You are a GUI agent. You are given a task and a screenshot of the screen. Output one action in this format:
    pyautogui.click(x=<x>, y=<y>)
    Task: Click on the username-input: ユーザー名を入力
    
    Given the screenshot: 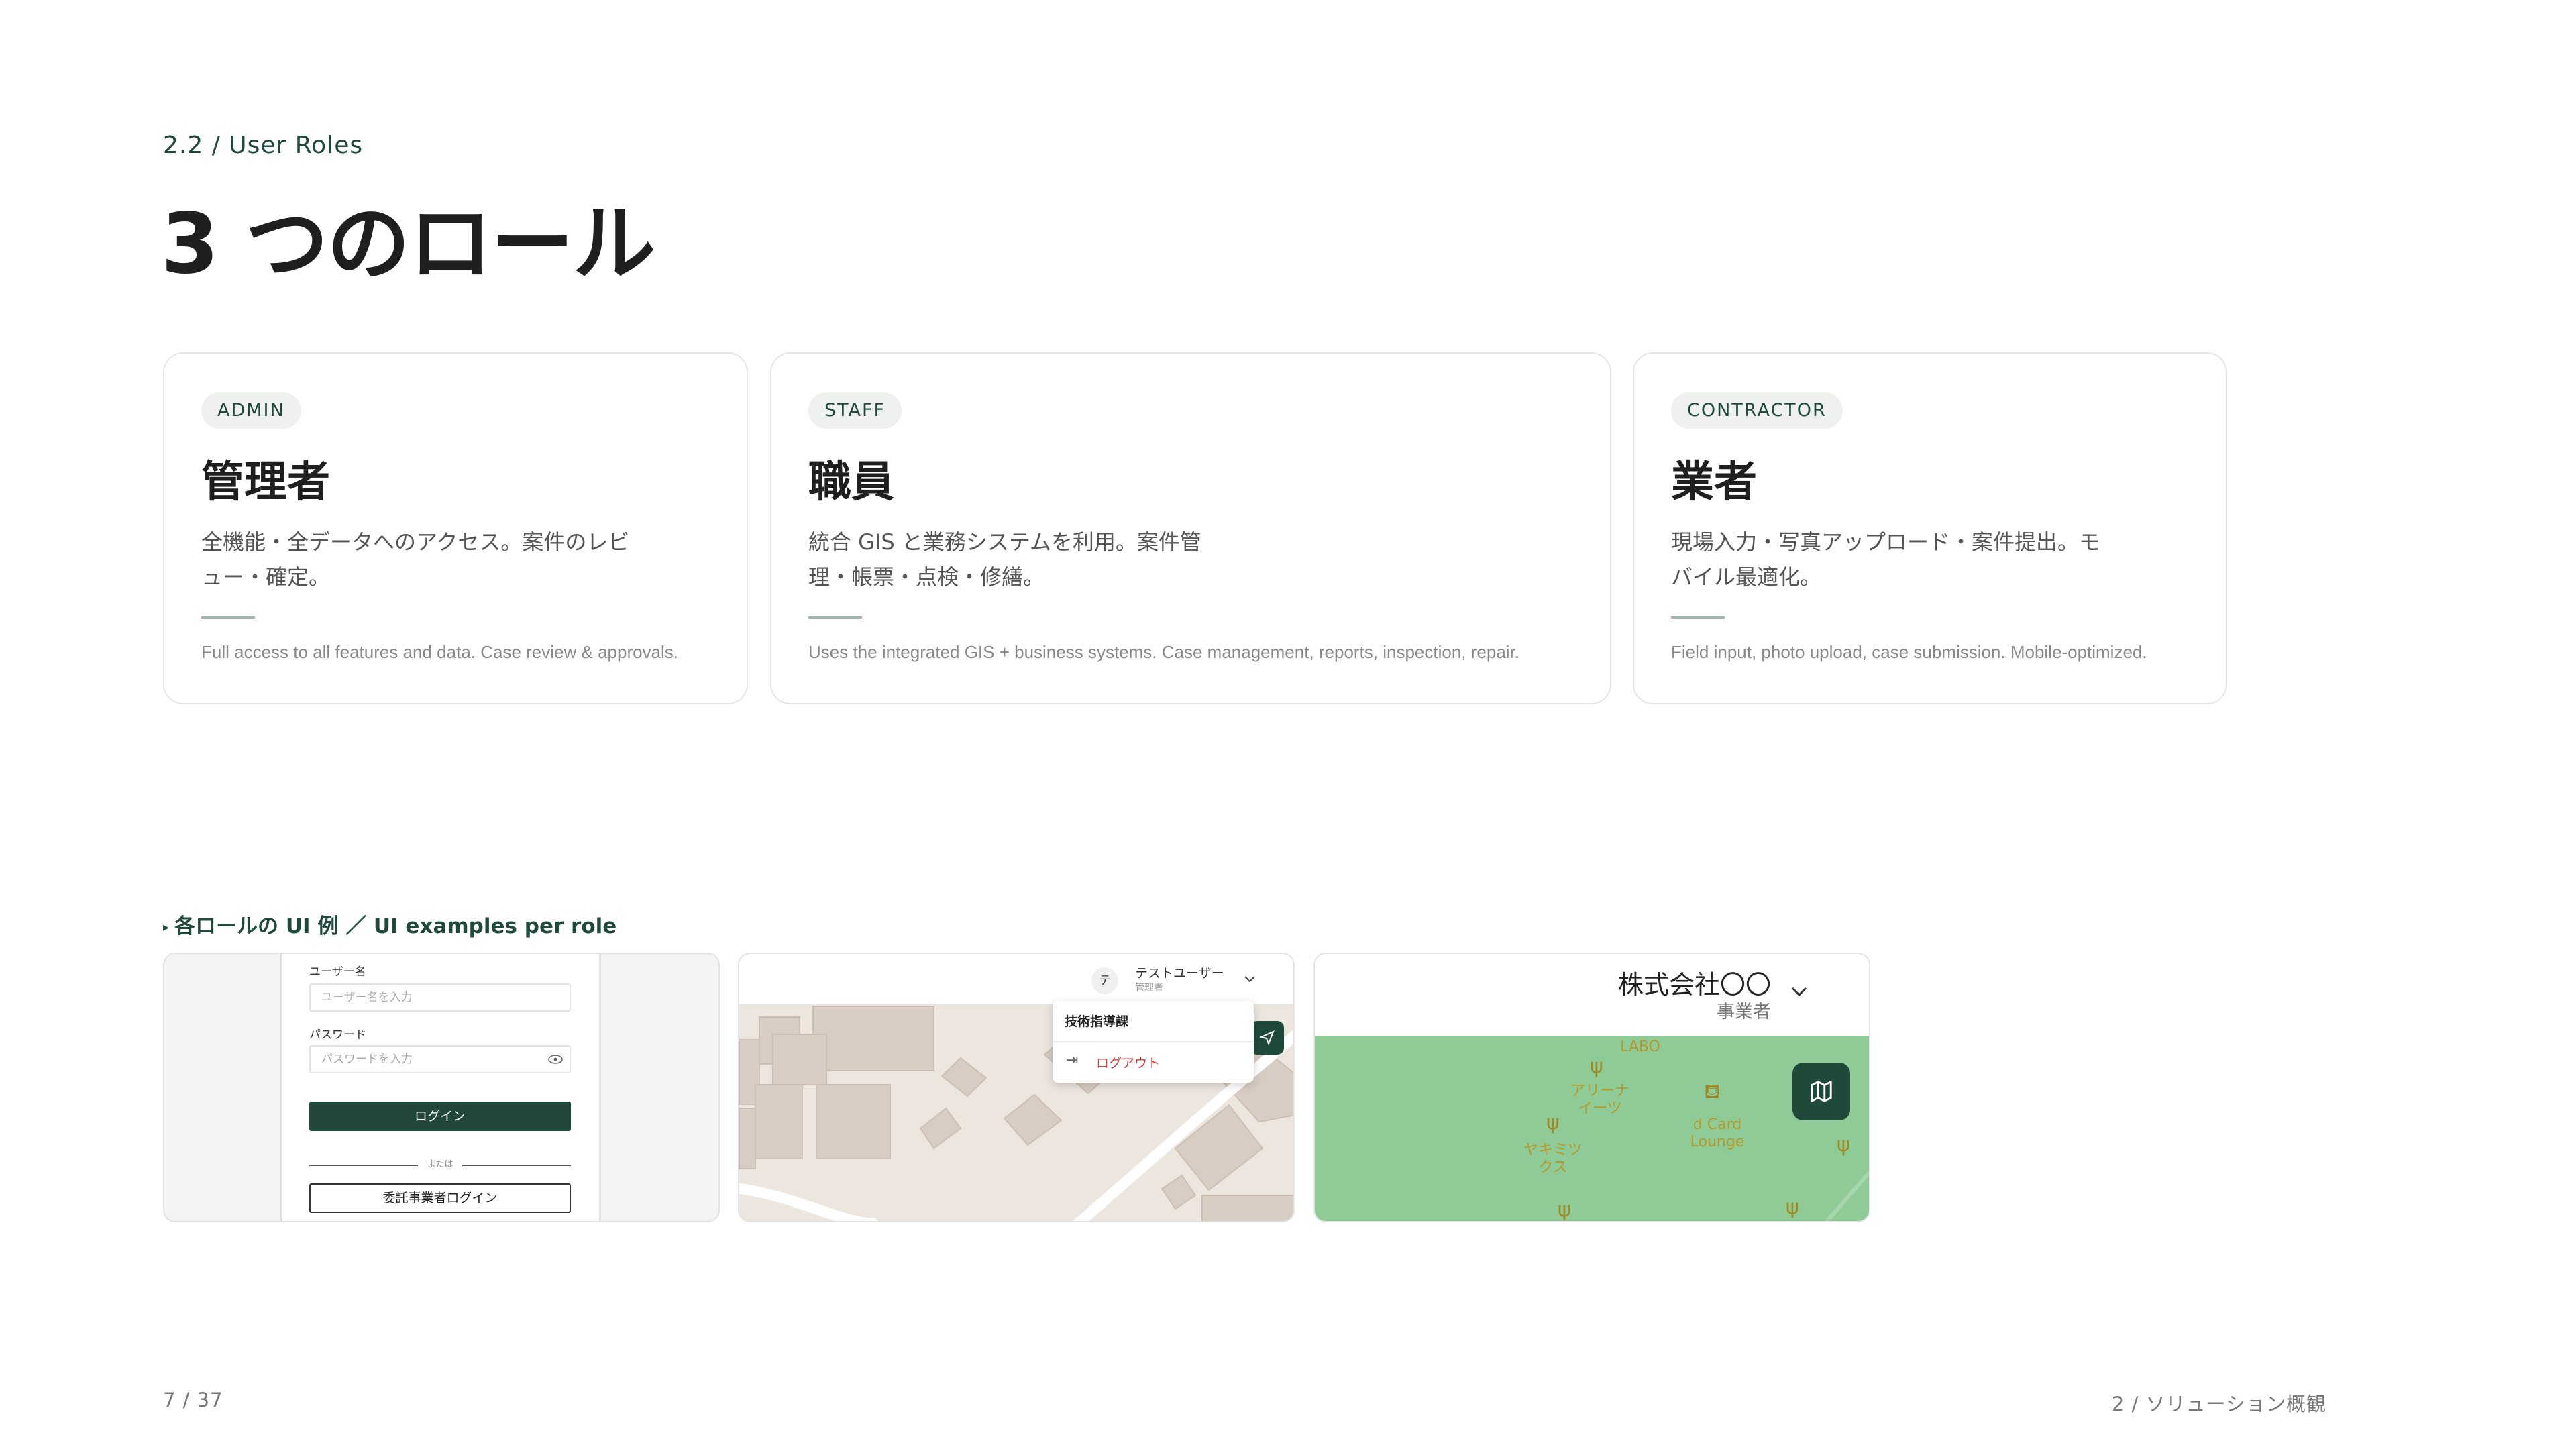 What is the action you would take?
    pyautogui.click(x=440, y=997)
    